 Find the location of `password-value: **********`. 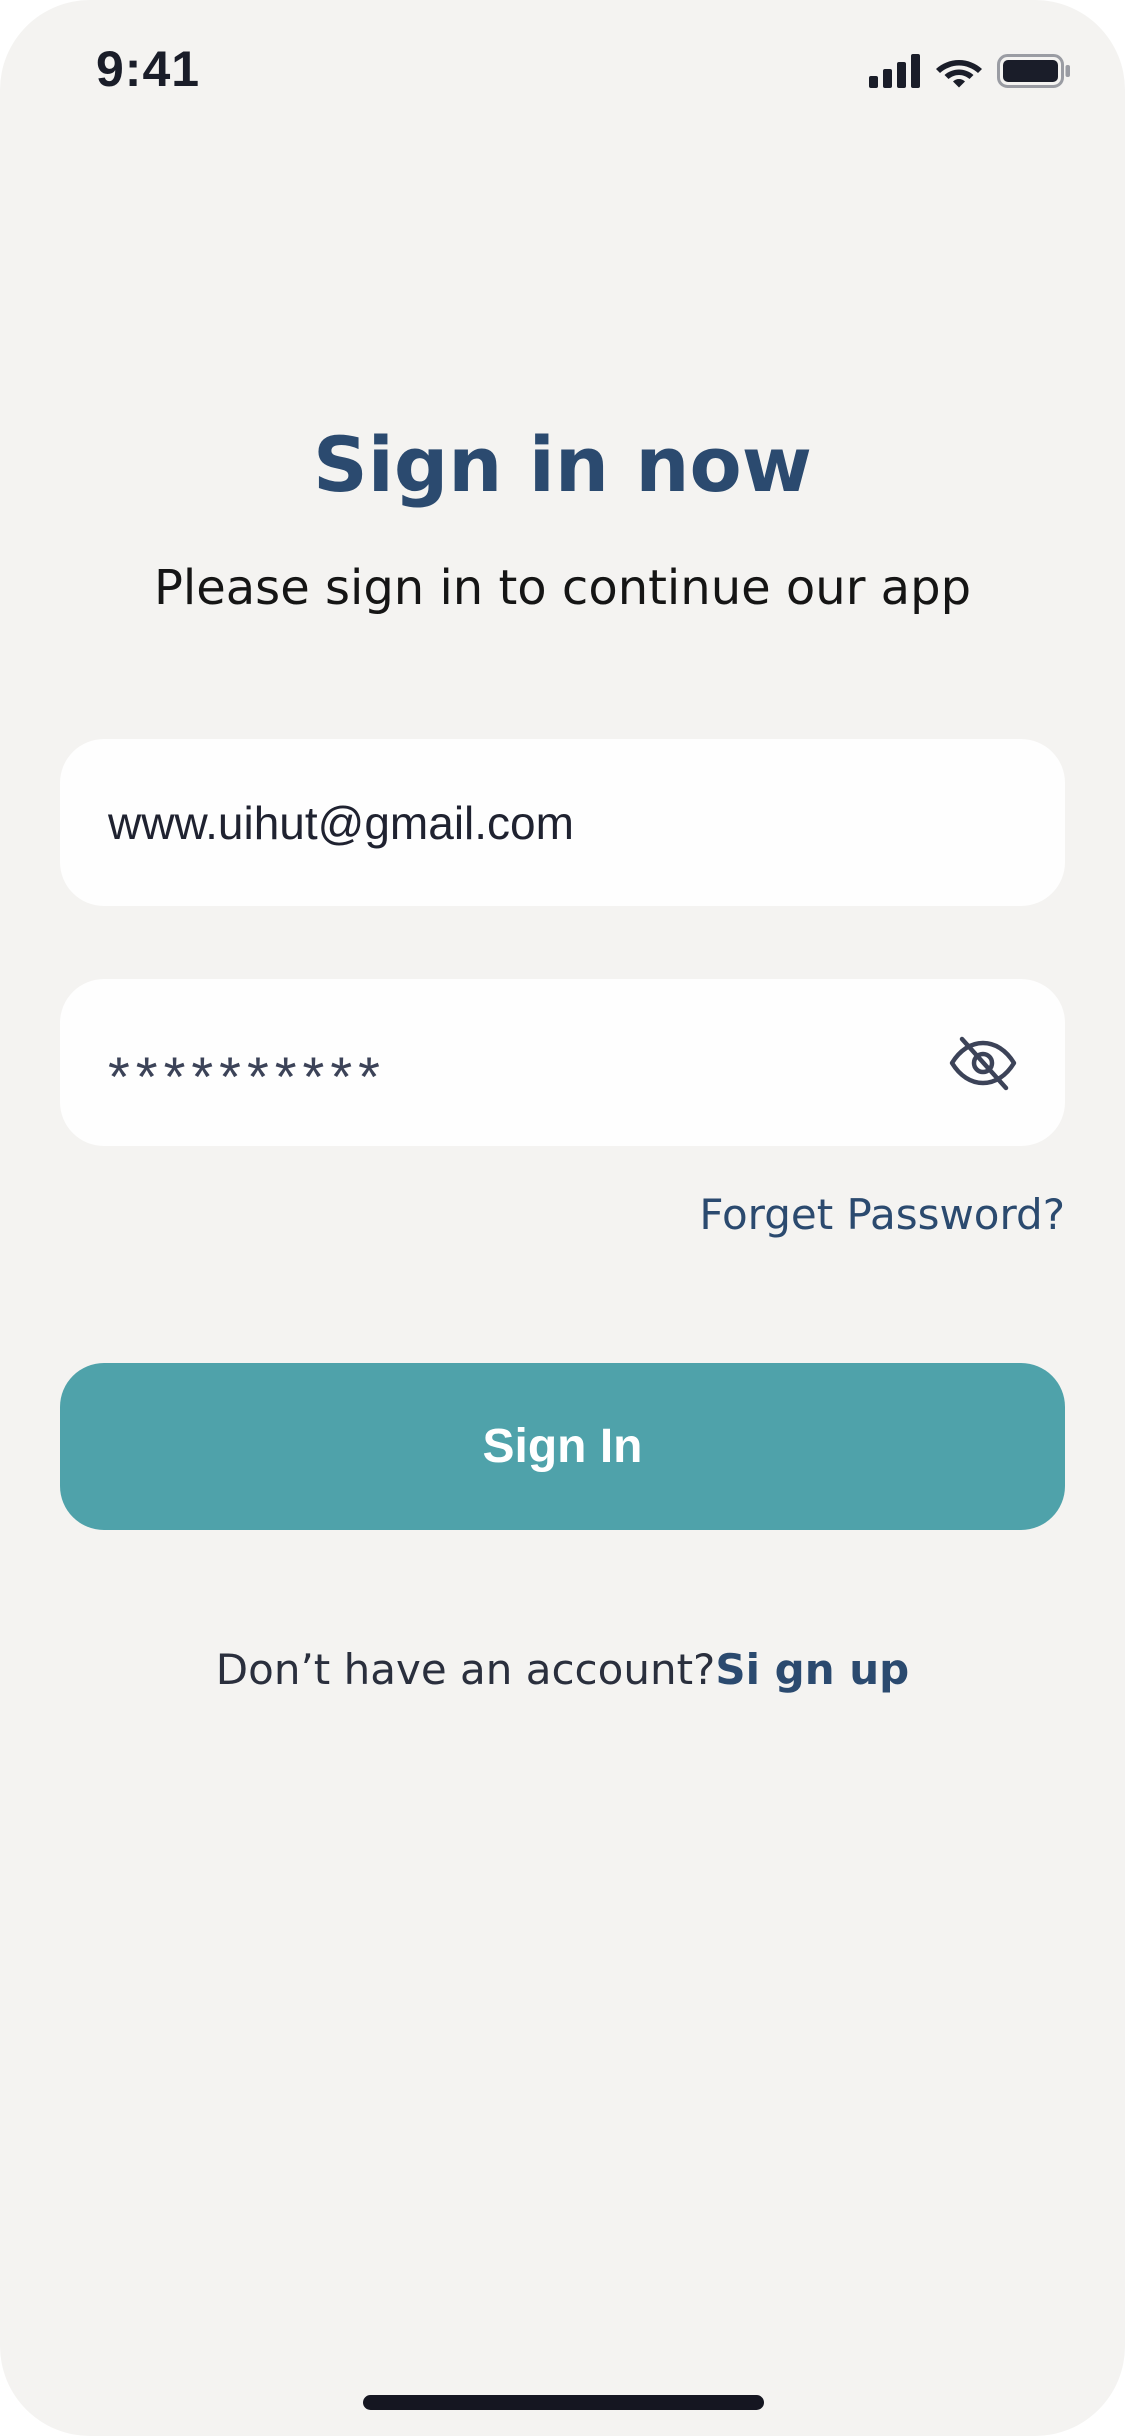

password-value: ********** is located at coordinates (247, 1076).